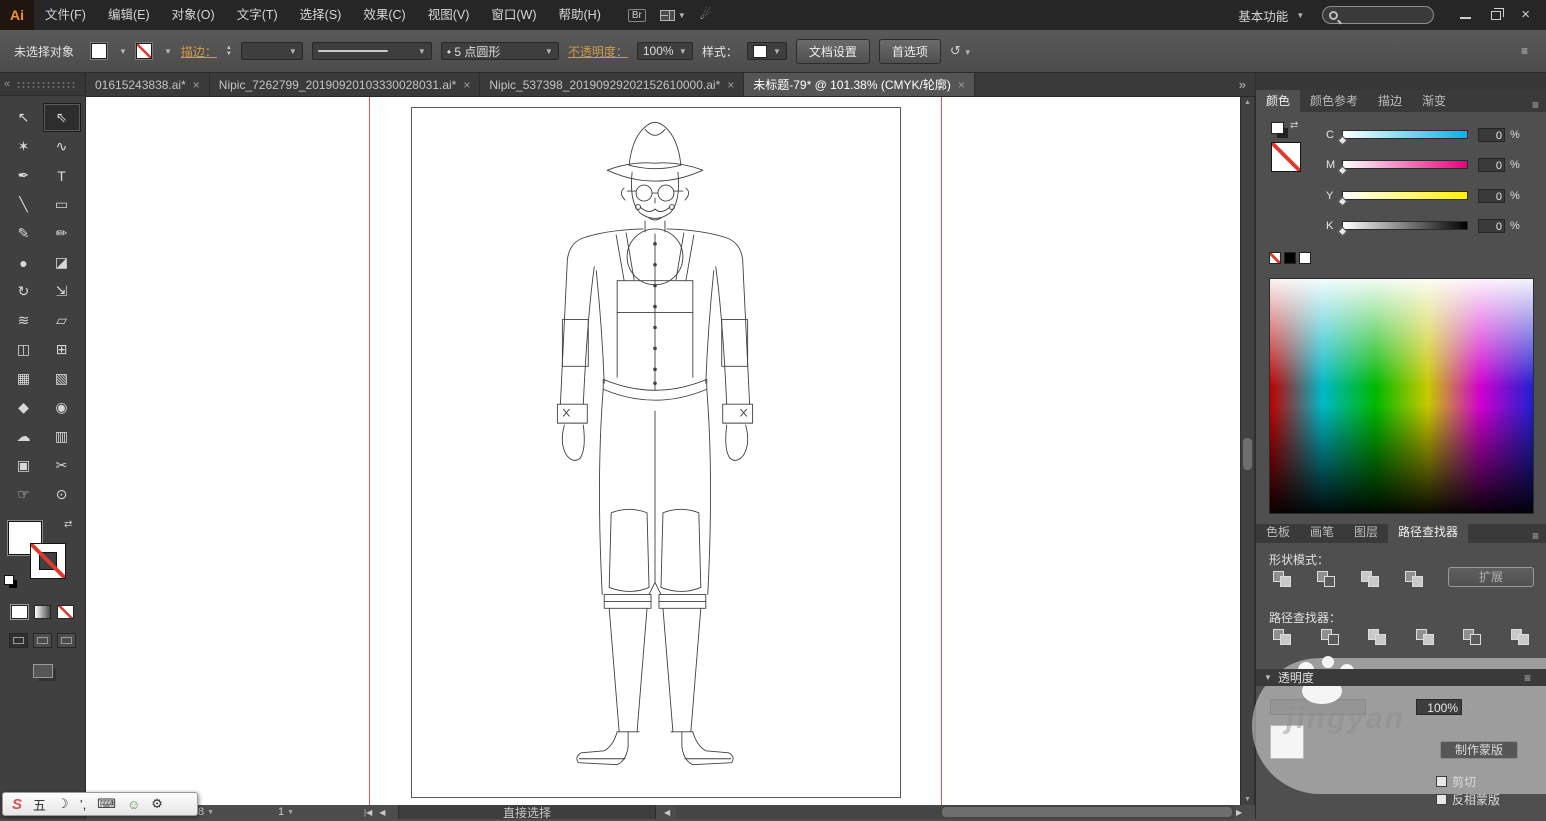 This screenshot has width=1546, height=821. Describe the element at coordinates (1521, 637) in the screenshot. I see `minus-back-button` at that location.